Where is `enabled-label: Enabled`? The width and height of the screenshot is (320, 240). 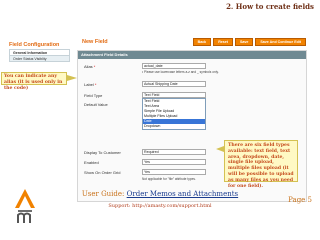 enabled-label: Enabled is located at coordinates (91, 162).